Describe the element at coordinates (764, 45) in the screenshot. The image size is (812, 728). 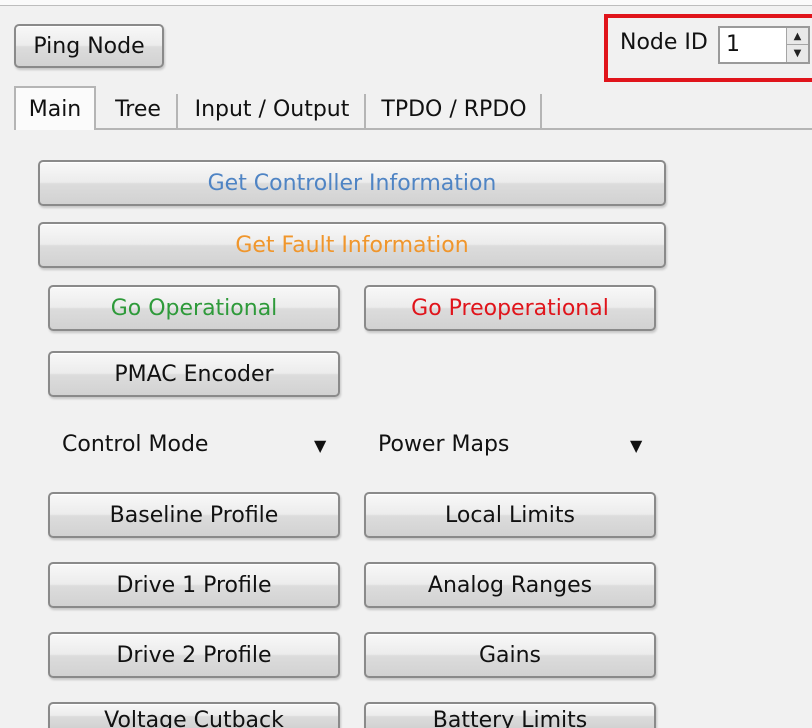
I see `node-id-spinbox: 1 ▲ ▼` at that location.